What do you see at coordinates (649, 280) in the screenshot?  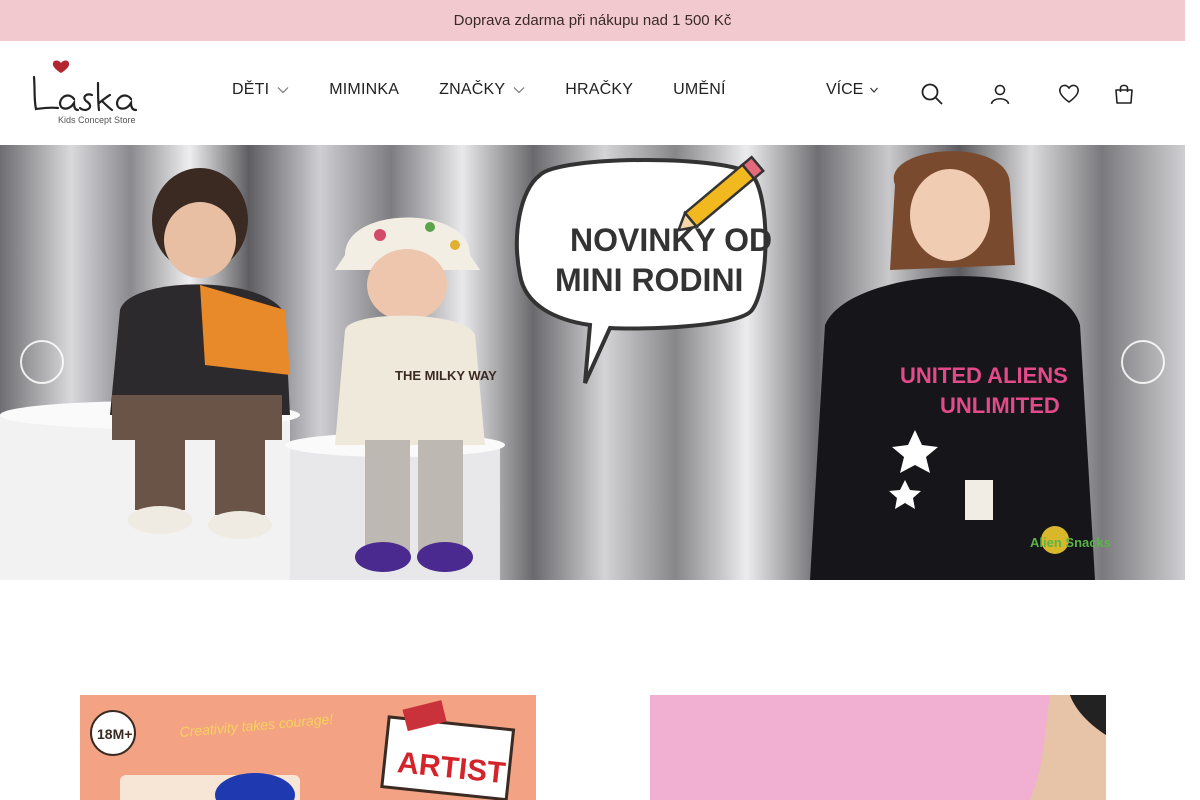 I see `bubble-line-2: MINI RODINI` at bounding box center [649, 280].